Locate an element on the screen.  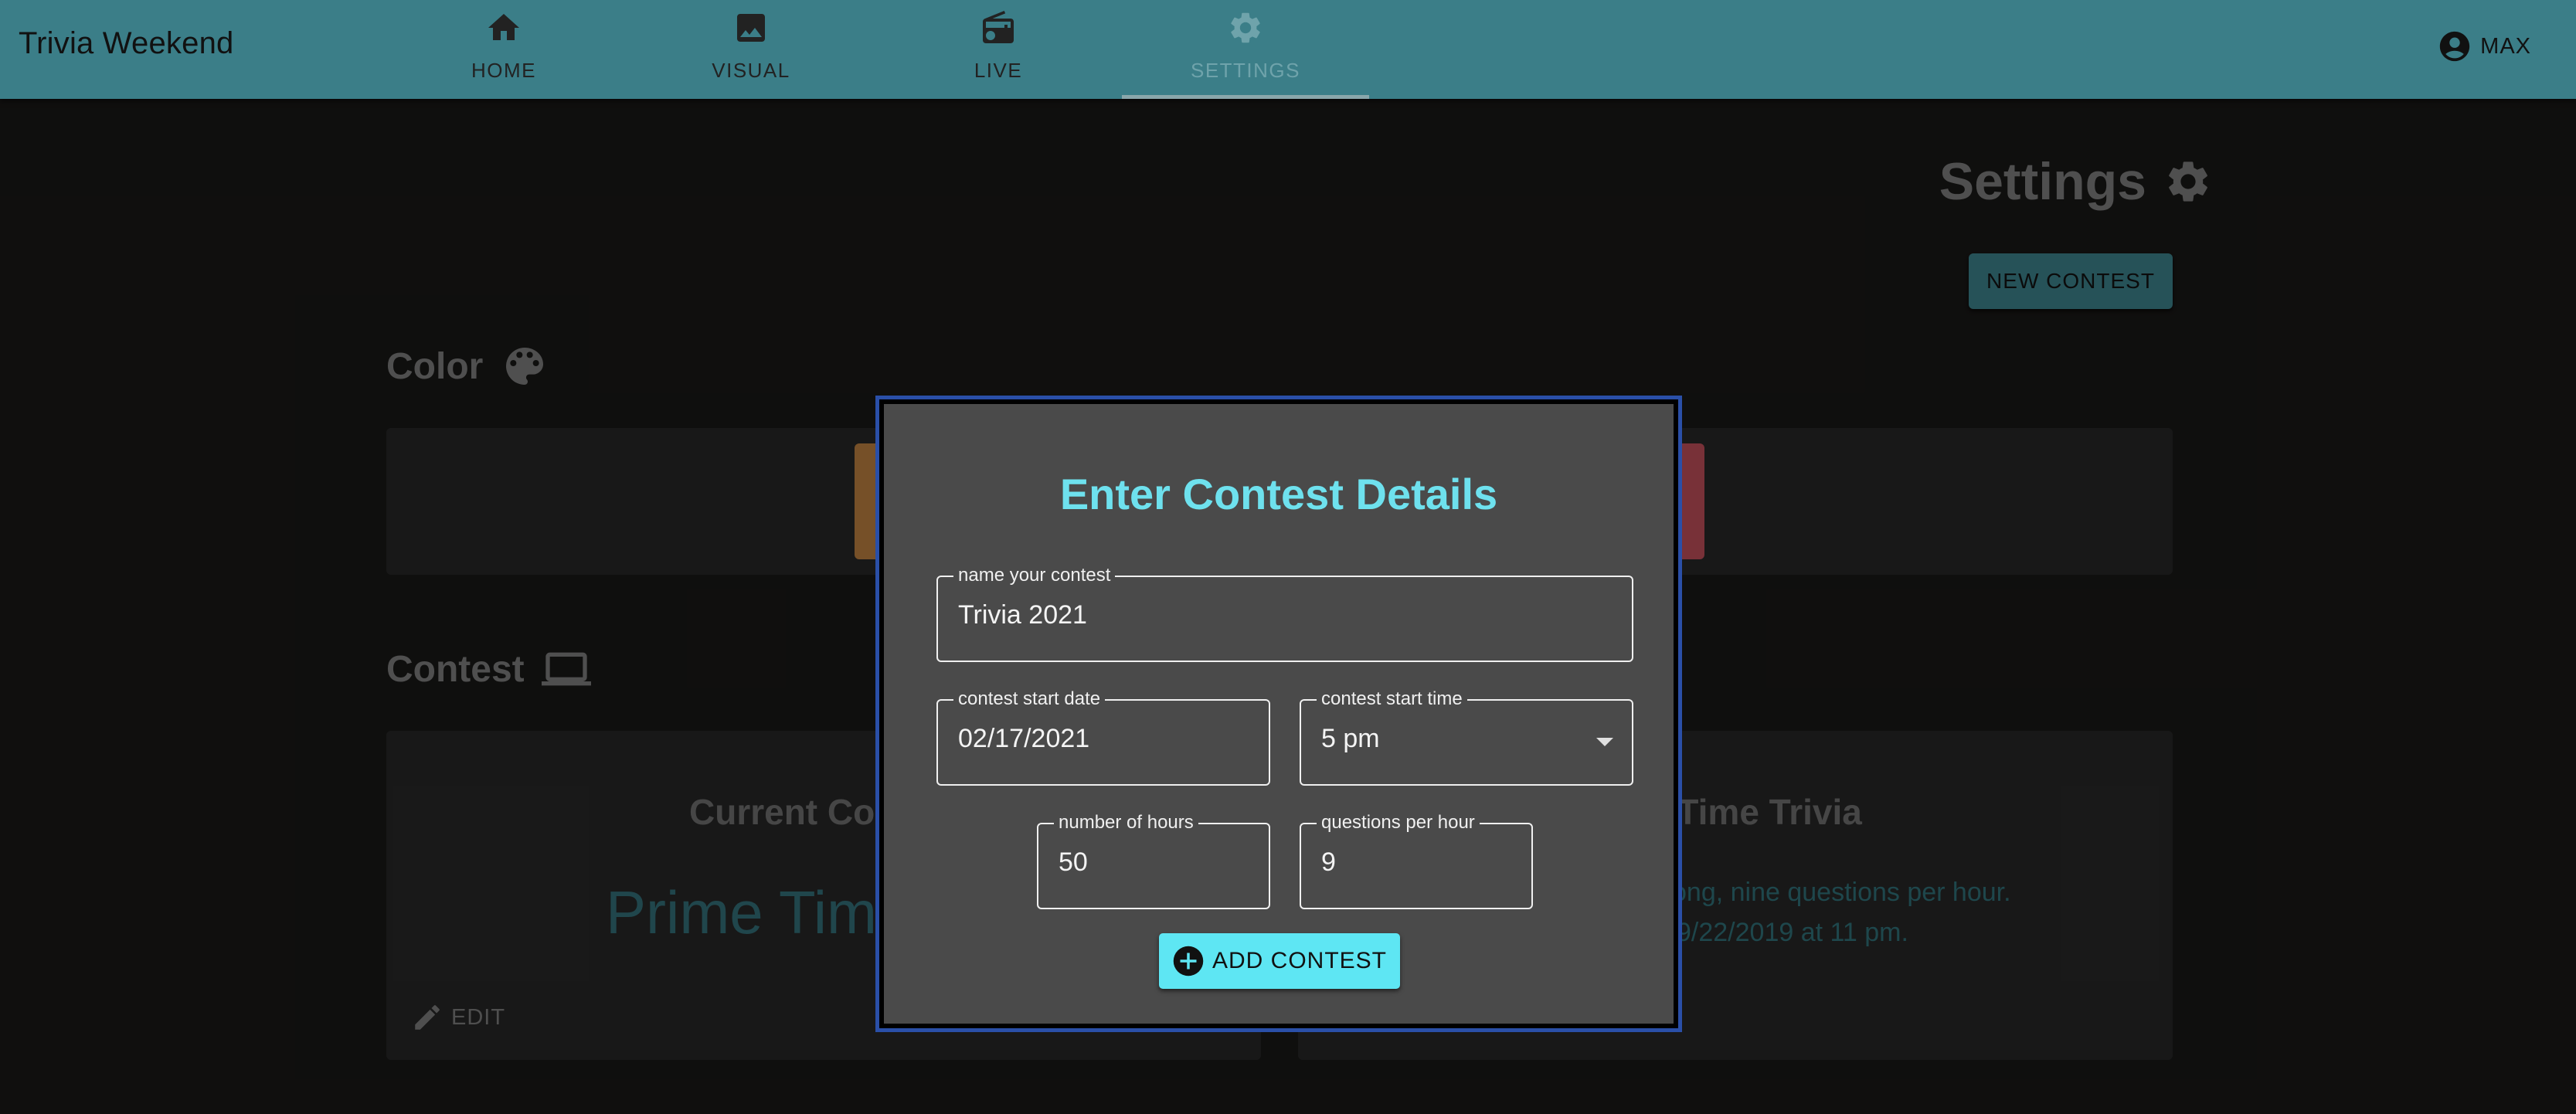
add-circle-icon is located at coordinates (1188, 961).